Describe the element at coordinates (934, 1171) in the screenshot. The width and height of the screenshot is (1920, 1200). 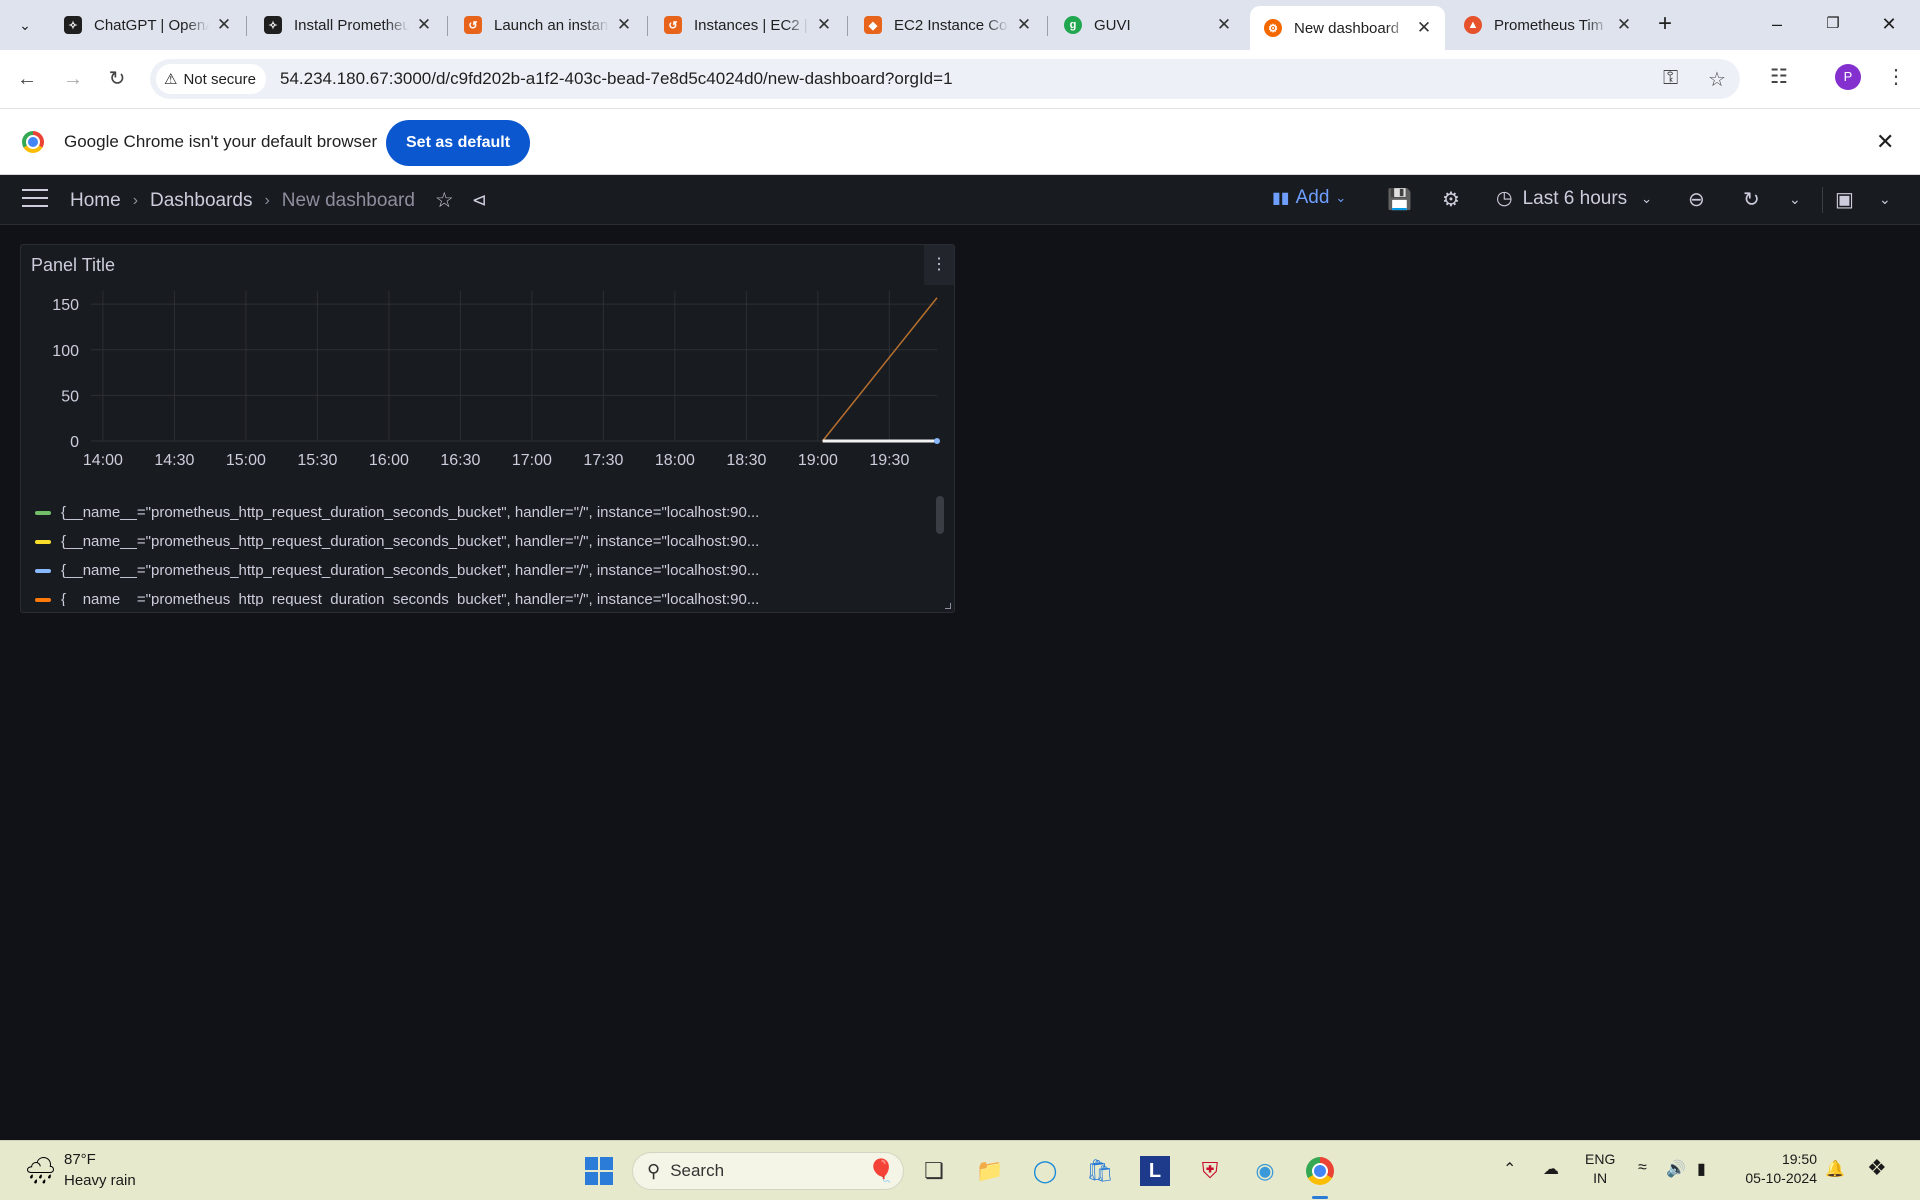
I see `task-view-icon: ❏` at that location.